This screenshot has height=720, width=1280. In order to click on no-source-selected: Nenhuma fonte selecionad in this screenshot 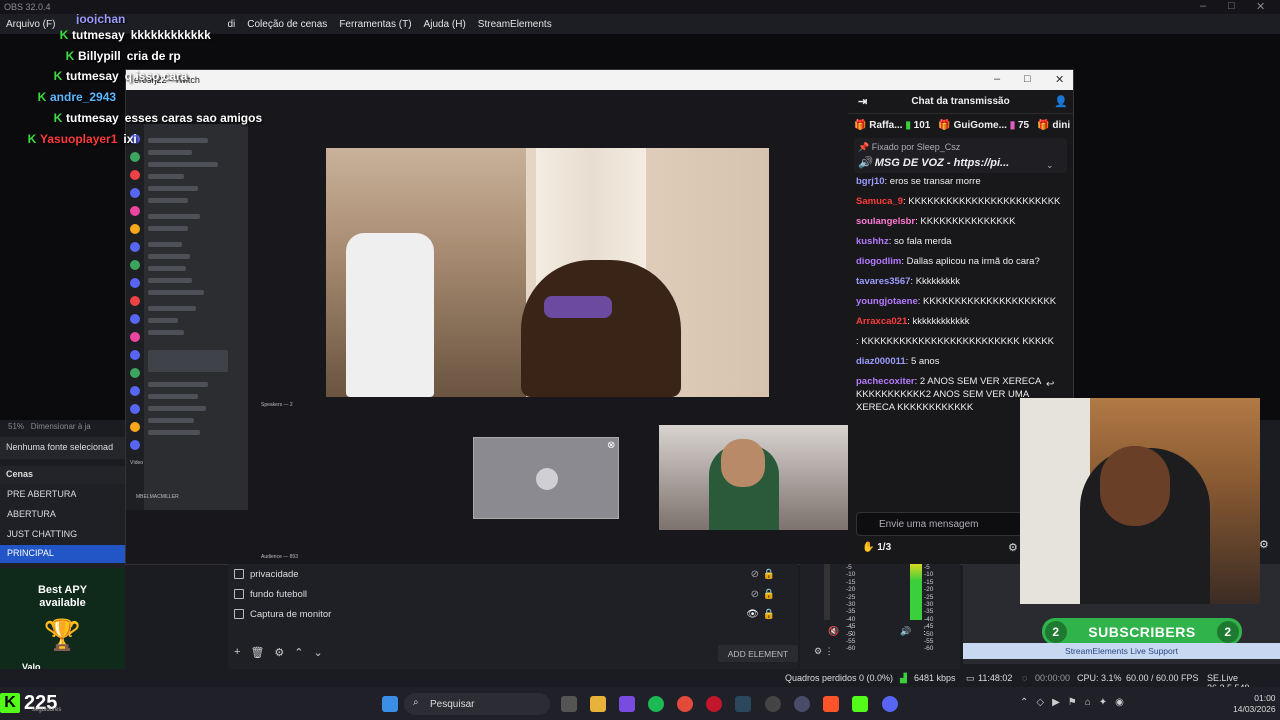, I will do `click(62, 448)`.